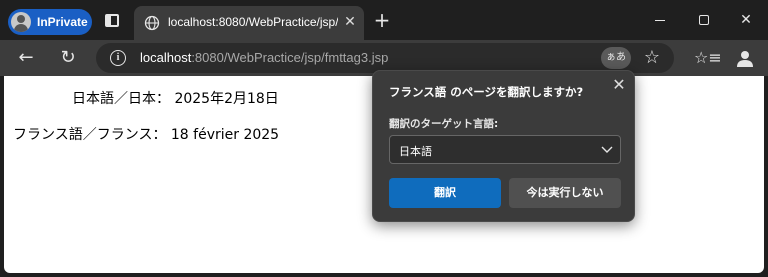 This screenshot has height=277, width=768. Describe the element at coordinates (745, 58) in the screenshot. I see `profile-icon` at that location.